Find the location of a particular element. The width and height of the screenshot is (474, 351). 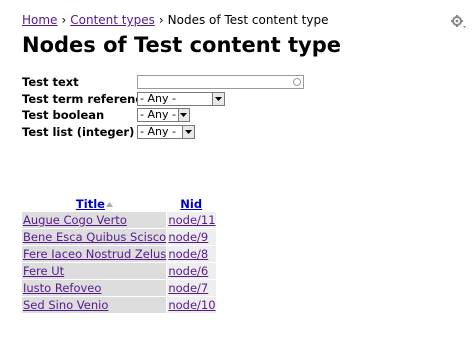

term-reference-selected: - Any - is located at coordinates (158, 98).